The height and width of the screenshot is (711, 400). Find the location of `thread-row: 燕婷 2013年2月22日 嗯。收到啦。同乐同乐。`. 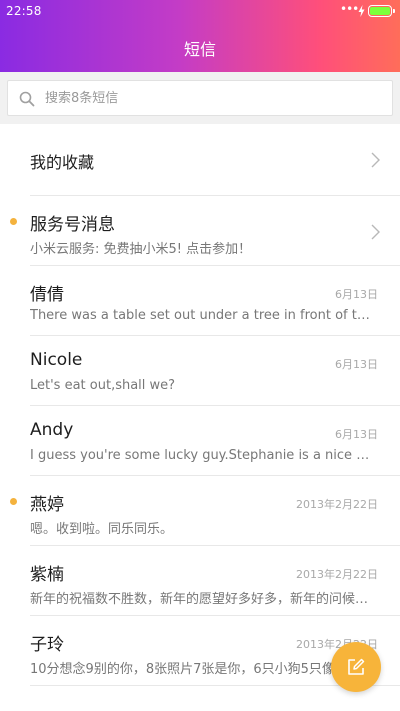

thread-row: 燕婷 2013年2月22日 嗯。收到啦。同乐同乐。 is located at coordinates (200, 511).